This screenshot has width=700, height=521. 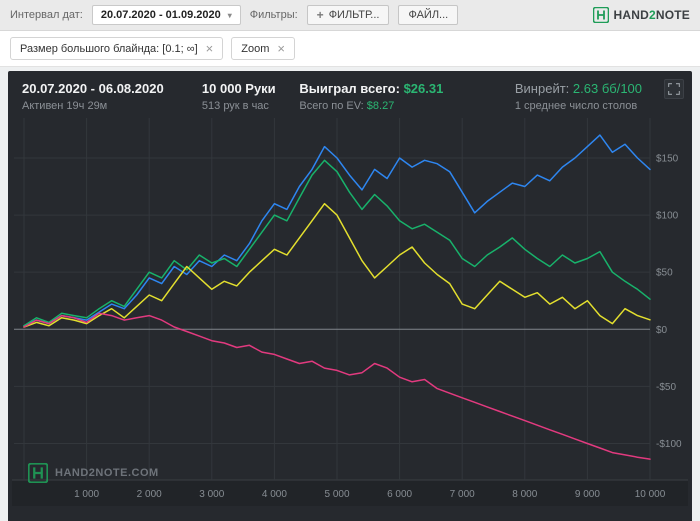 I want to click on y-tick-label: $50, so click(x=664, y=273).